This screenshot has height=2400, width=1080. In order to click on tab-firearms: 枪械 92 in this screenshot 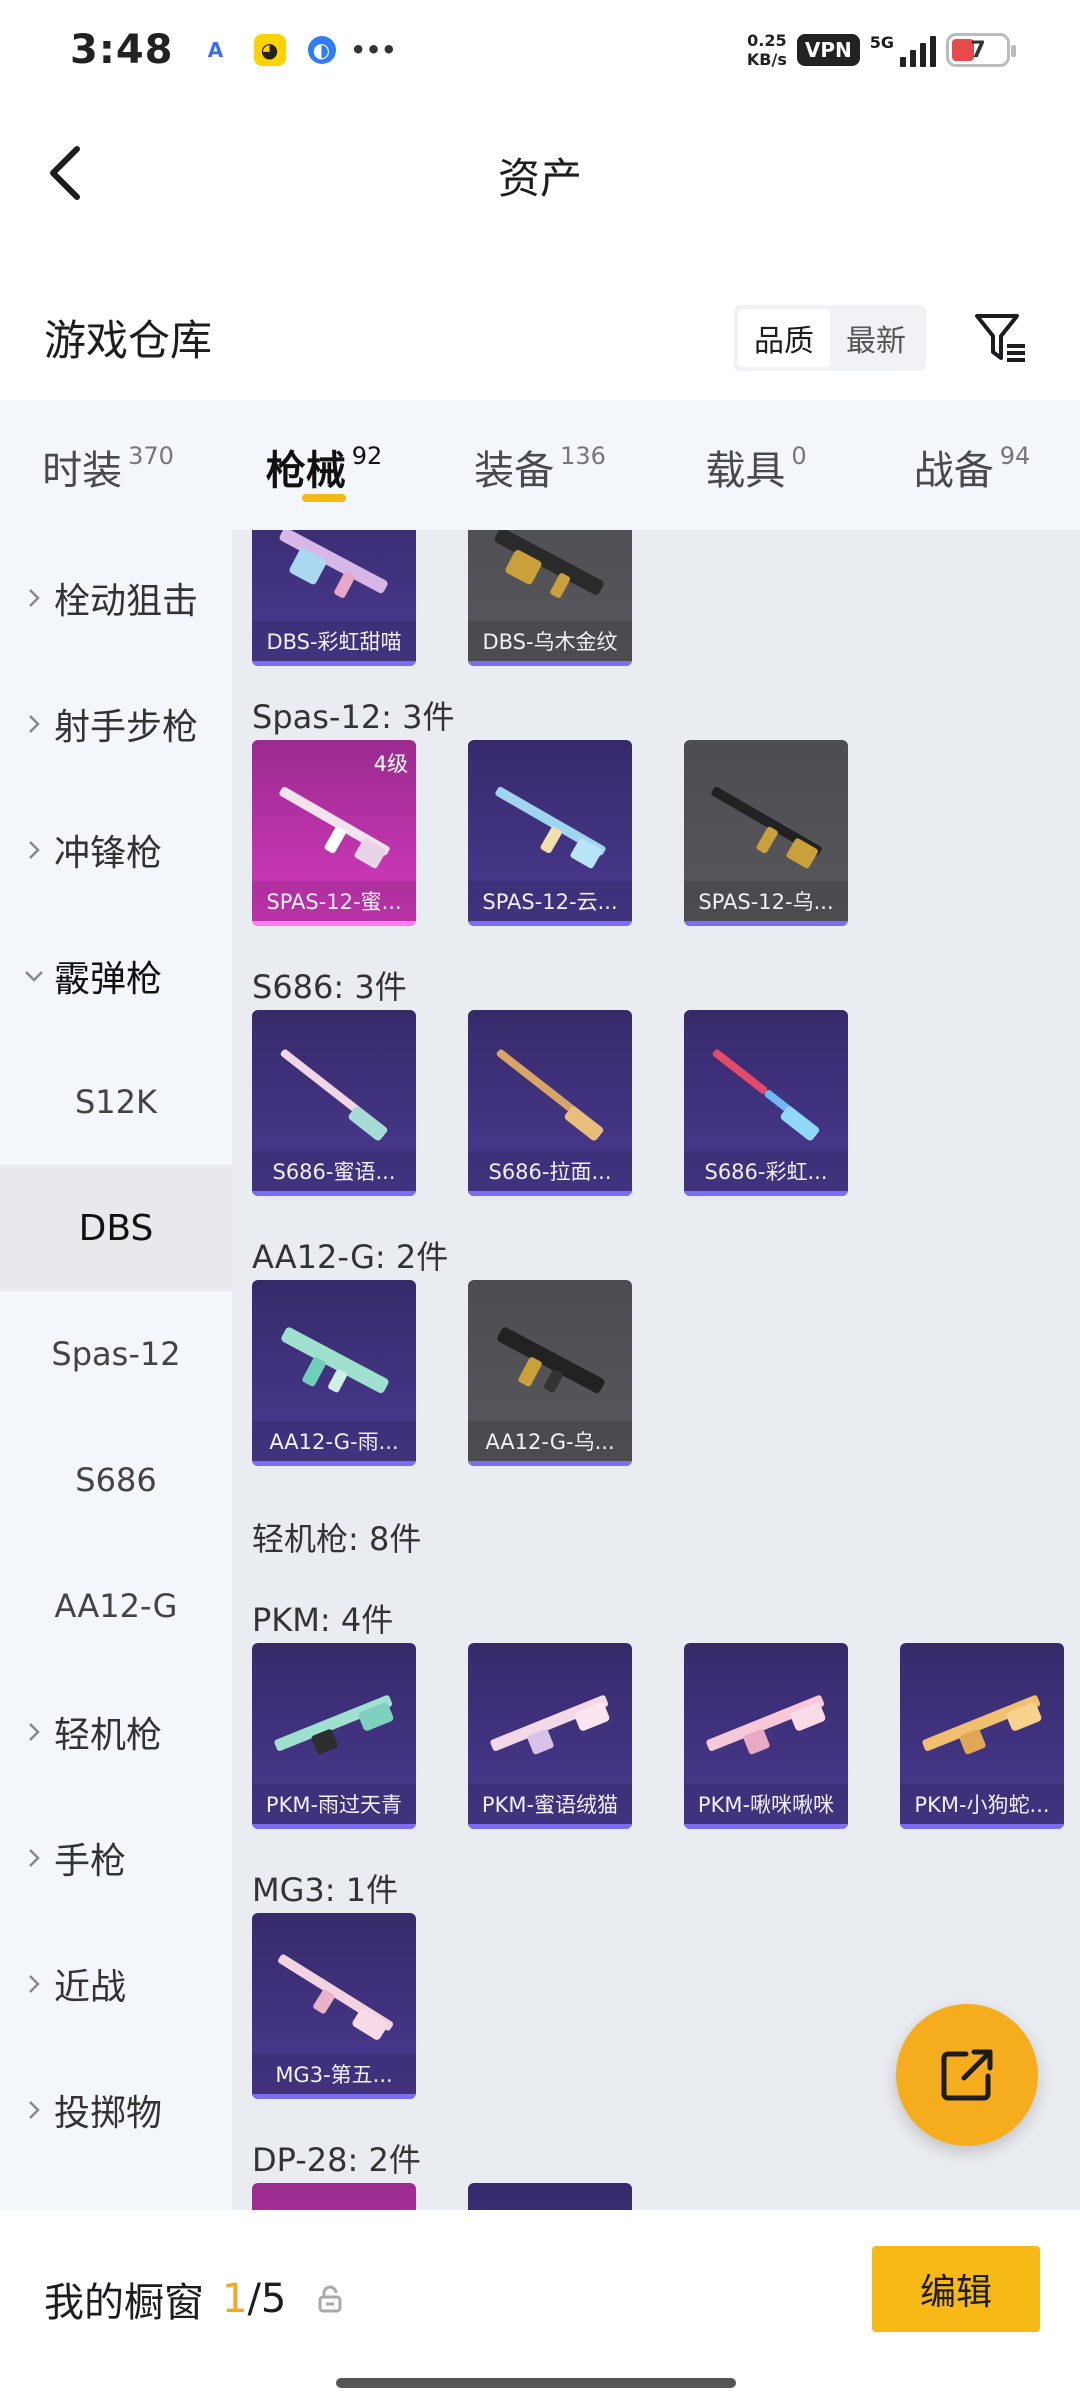, I will do `click(324, 465)`.